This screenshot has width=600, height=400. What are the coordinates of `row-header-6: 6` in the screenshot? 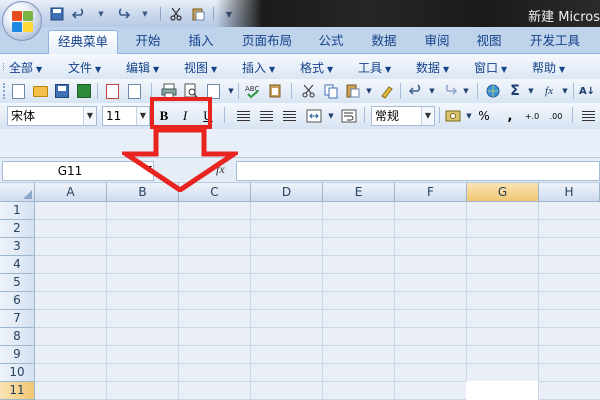 It's located at (17, 301).